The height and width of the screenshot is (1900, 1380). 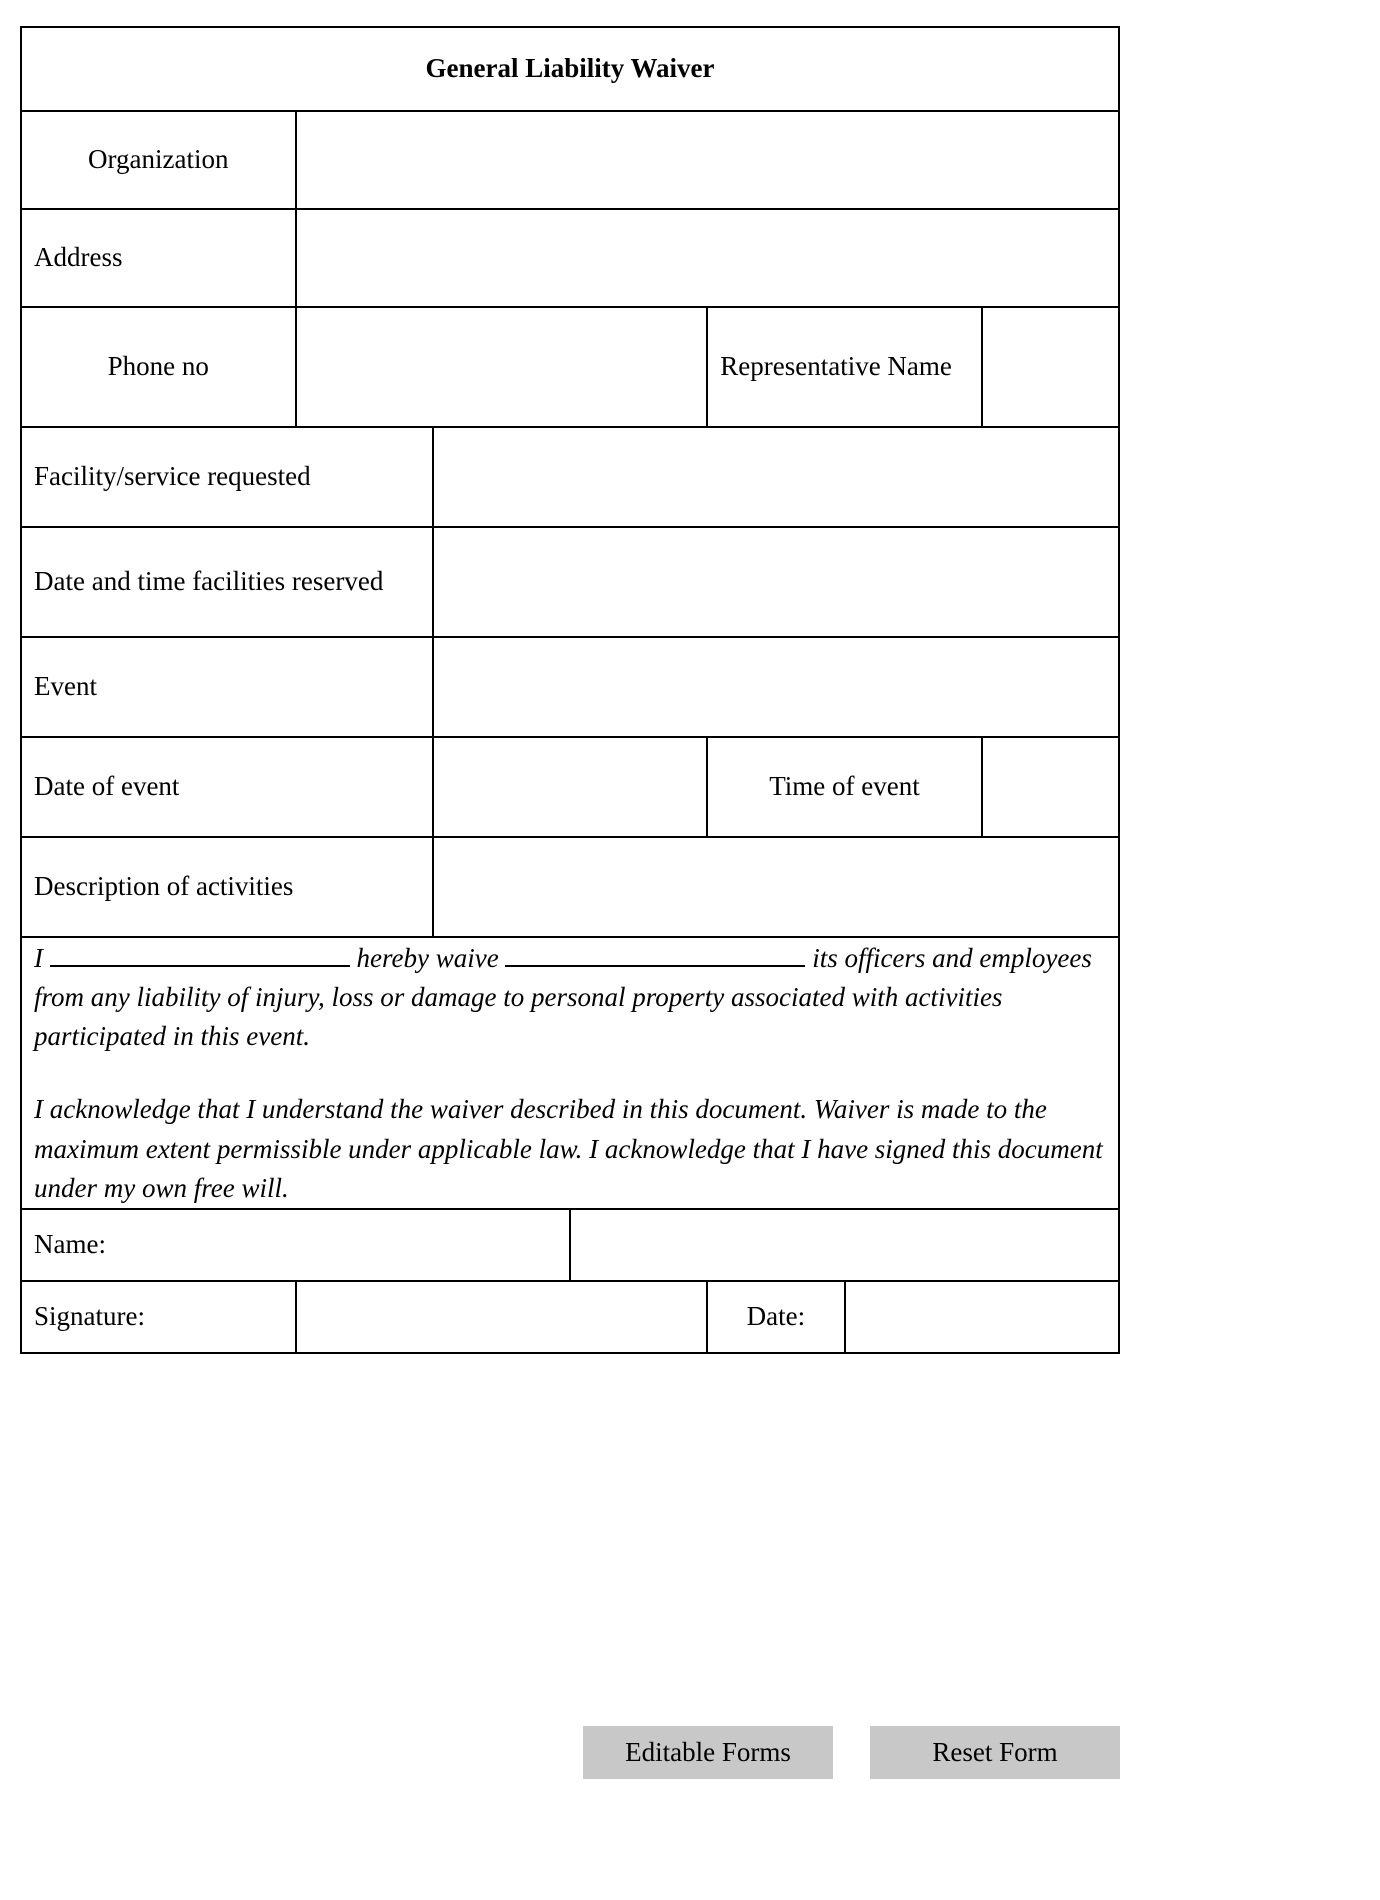 I want to click on address-label: Address, so click(x=158, y=258).